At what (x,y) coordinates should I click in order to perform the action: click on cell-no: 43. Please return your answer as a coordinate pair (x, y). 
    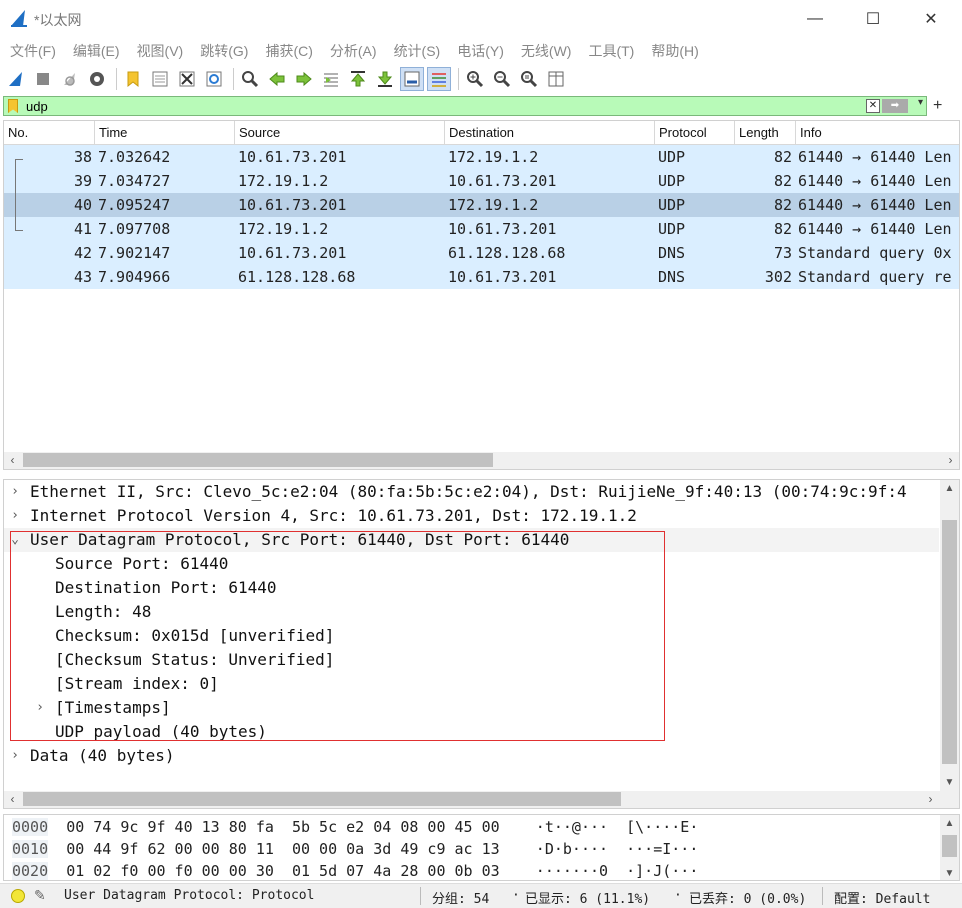
    Looking at the image, I should click on (82, 277).